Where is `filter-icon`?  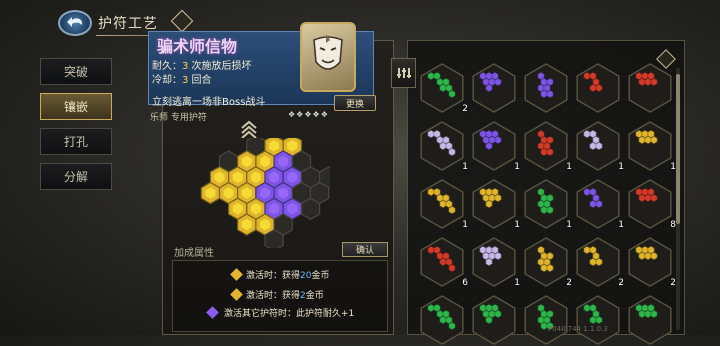 filter-icon is located at coordinates (403, 73).